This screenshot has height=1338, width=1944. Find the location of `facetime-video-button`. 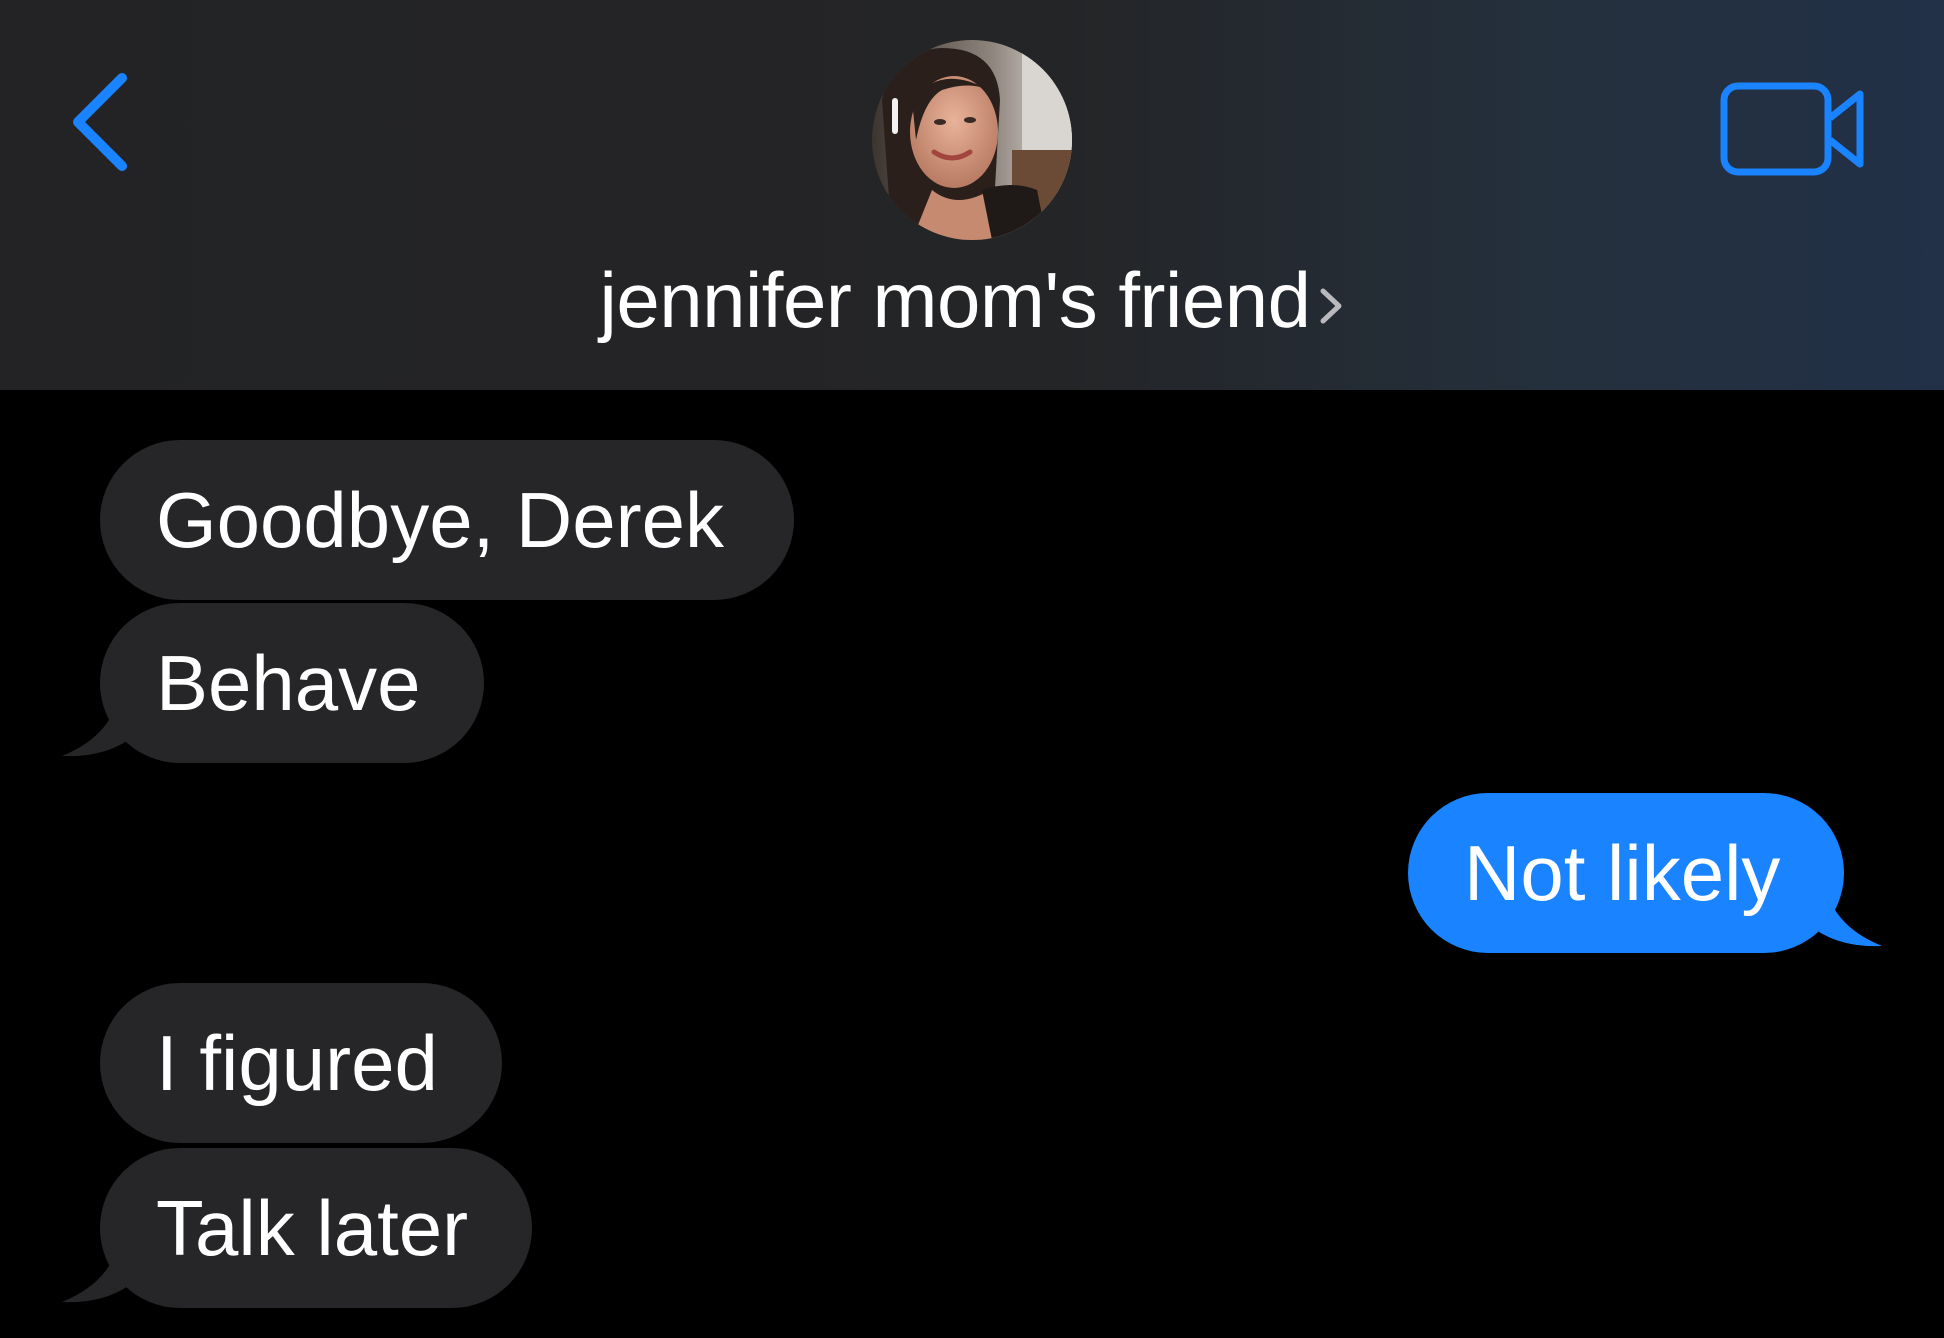

facetime-video-button is located at coordinates (1794, 130).